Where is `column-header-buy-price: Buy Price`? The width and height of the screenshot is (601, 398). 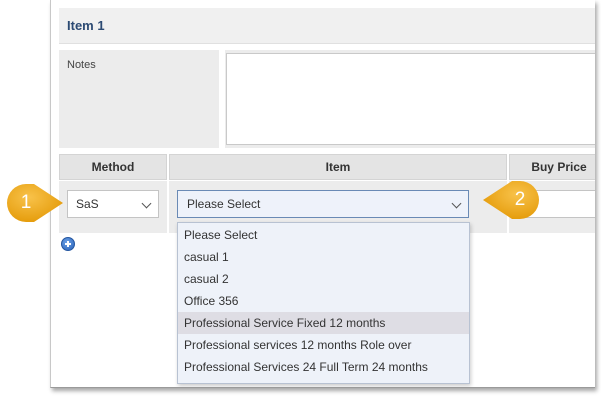
column-header-buy-price: Buy Price is located at coordinates (552, 167).